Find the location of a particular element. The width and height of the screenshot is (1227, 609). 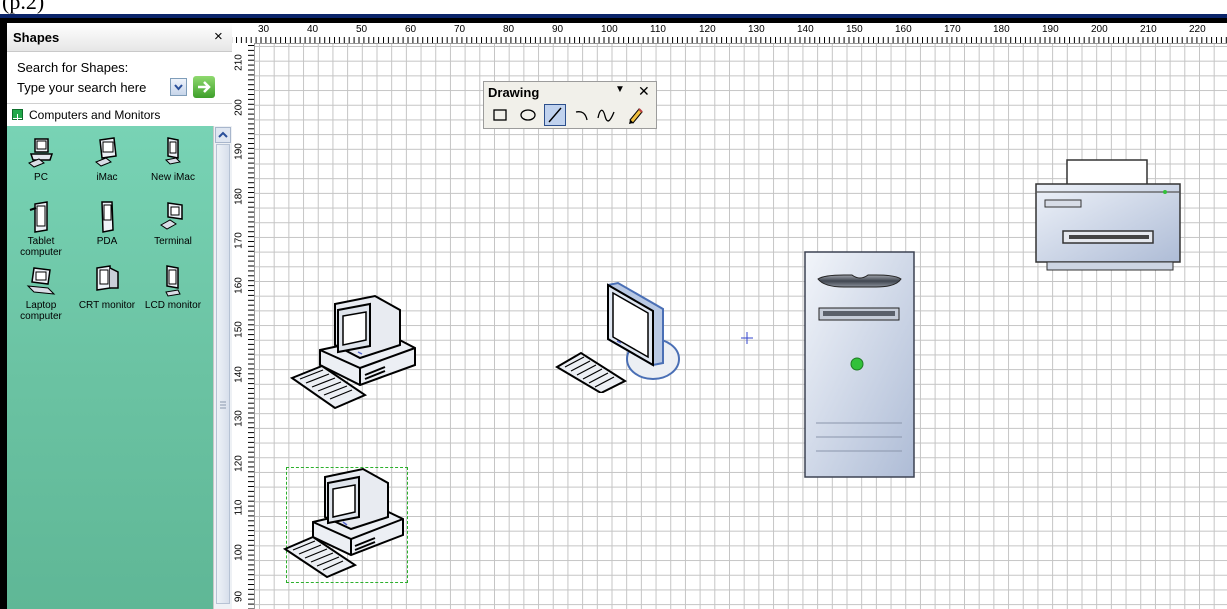

crosshair-icon is located at coordinates (747, 338).